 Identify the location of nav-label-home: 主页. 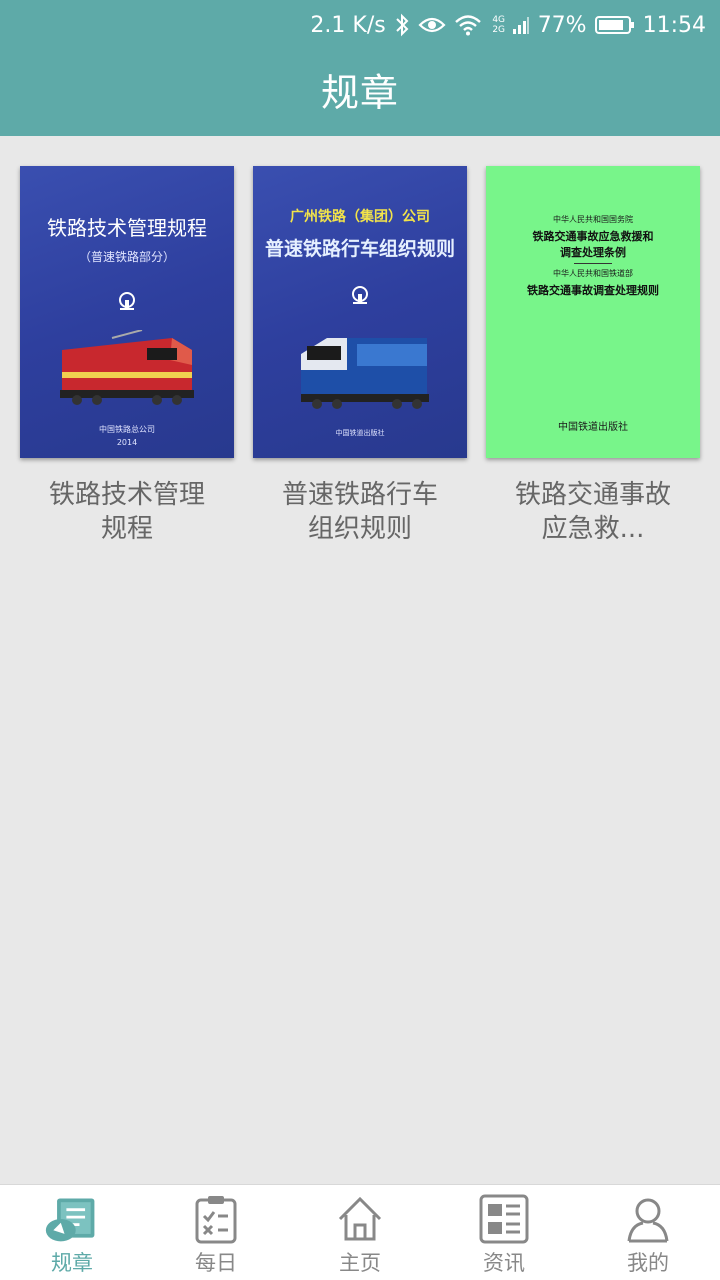
(360, 1263).